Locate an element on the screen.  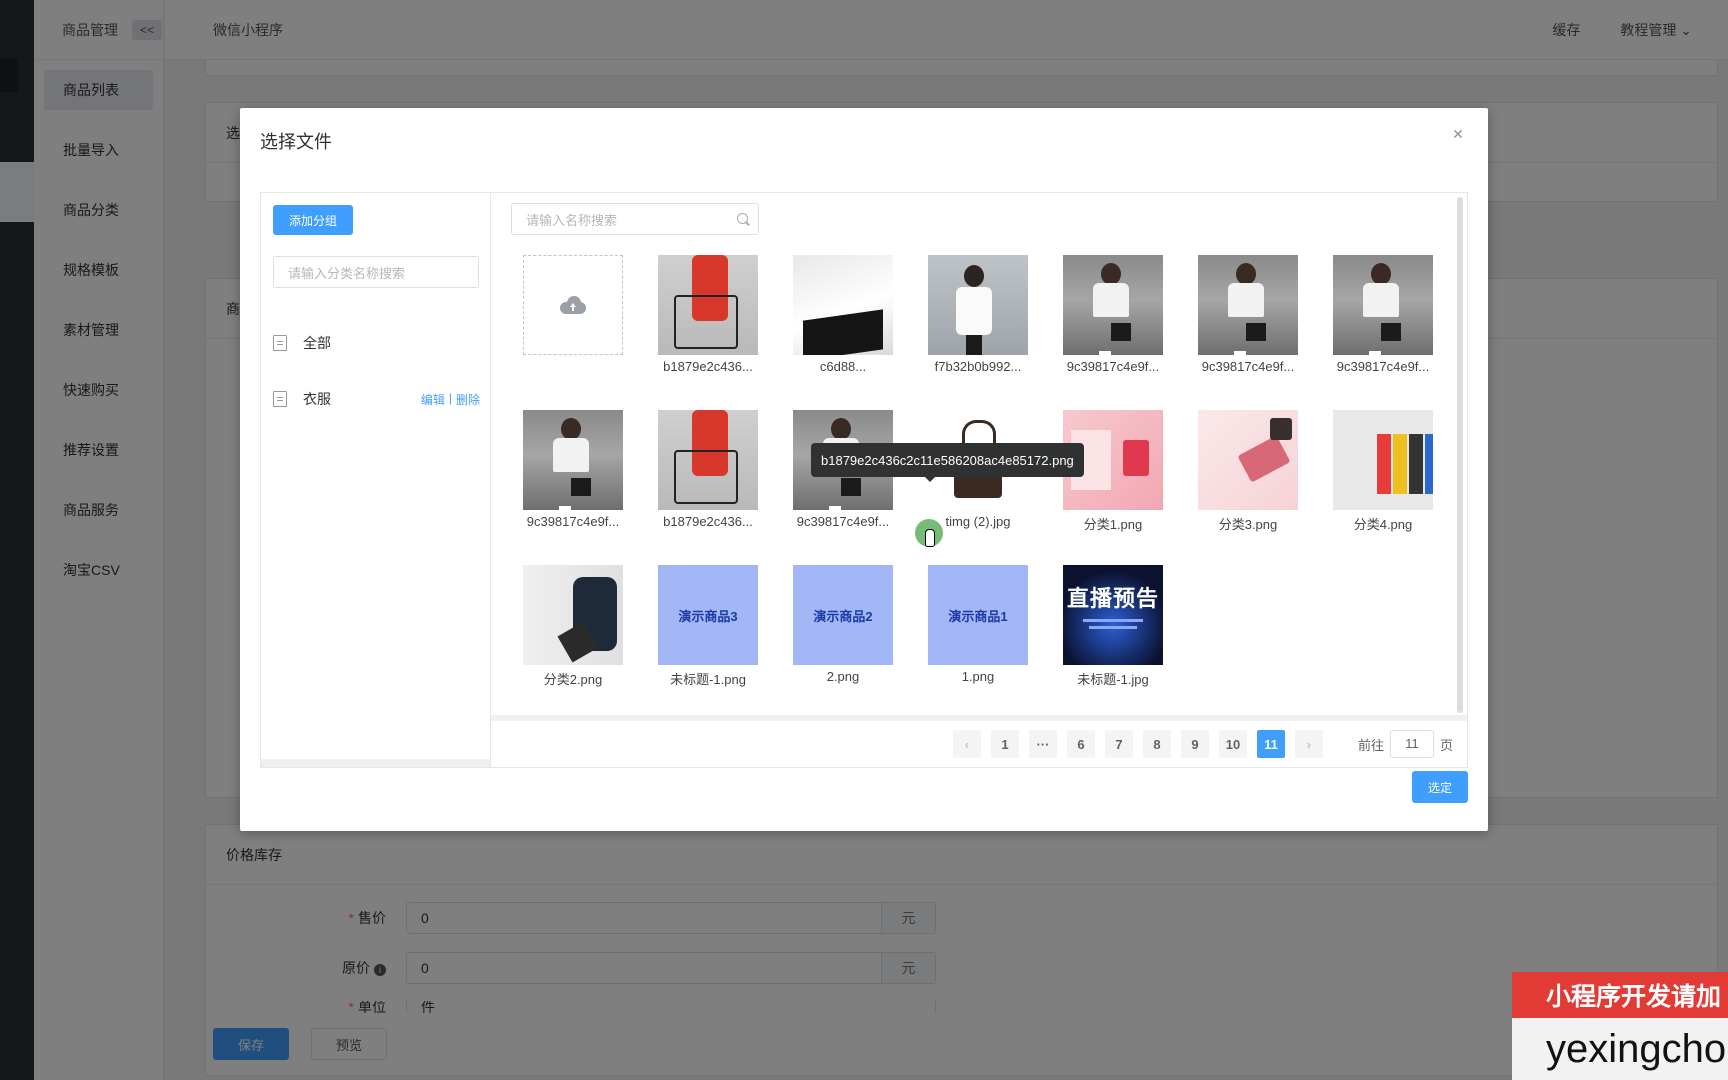
file-tile: 演示商品2 2.png is located at coordinates (843, 640).